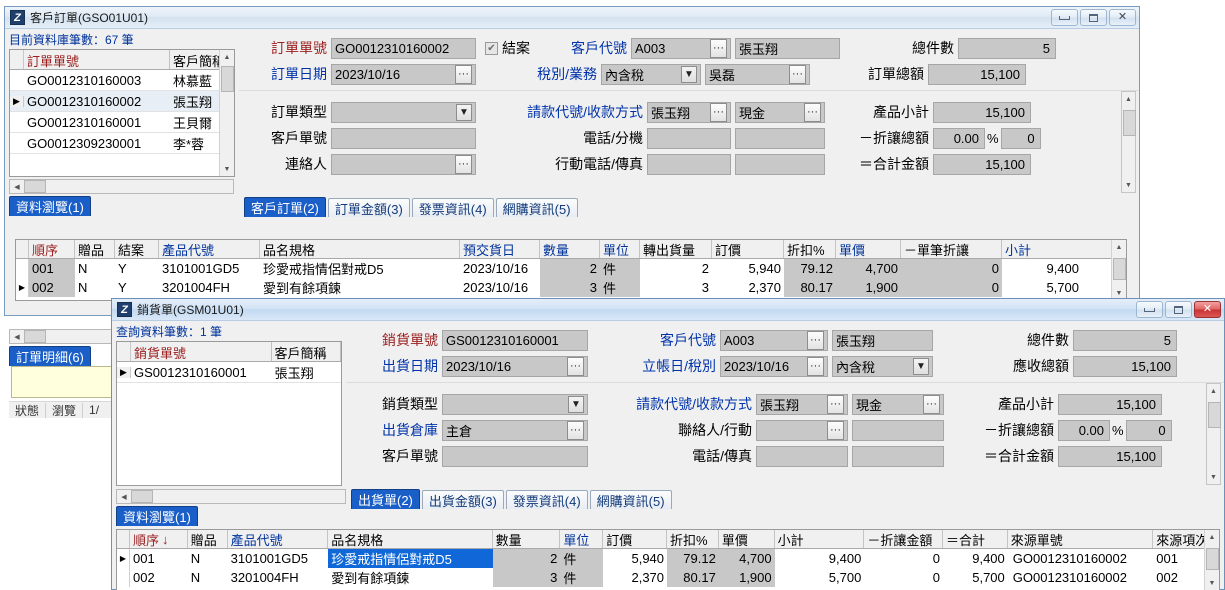 The height and width of the screenshot is (590, 1225). I want to click on browse-col-order-no: 訂單單號, so click(97, 59).